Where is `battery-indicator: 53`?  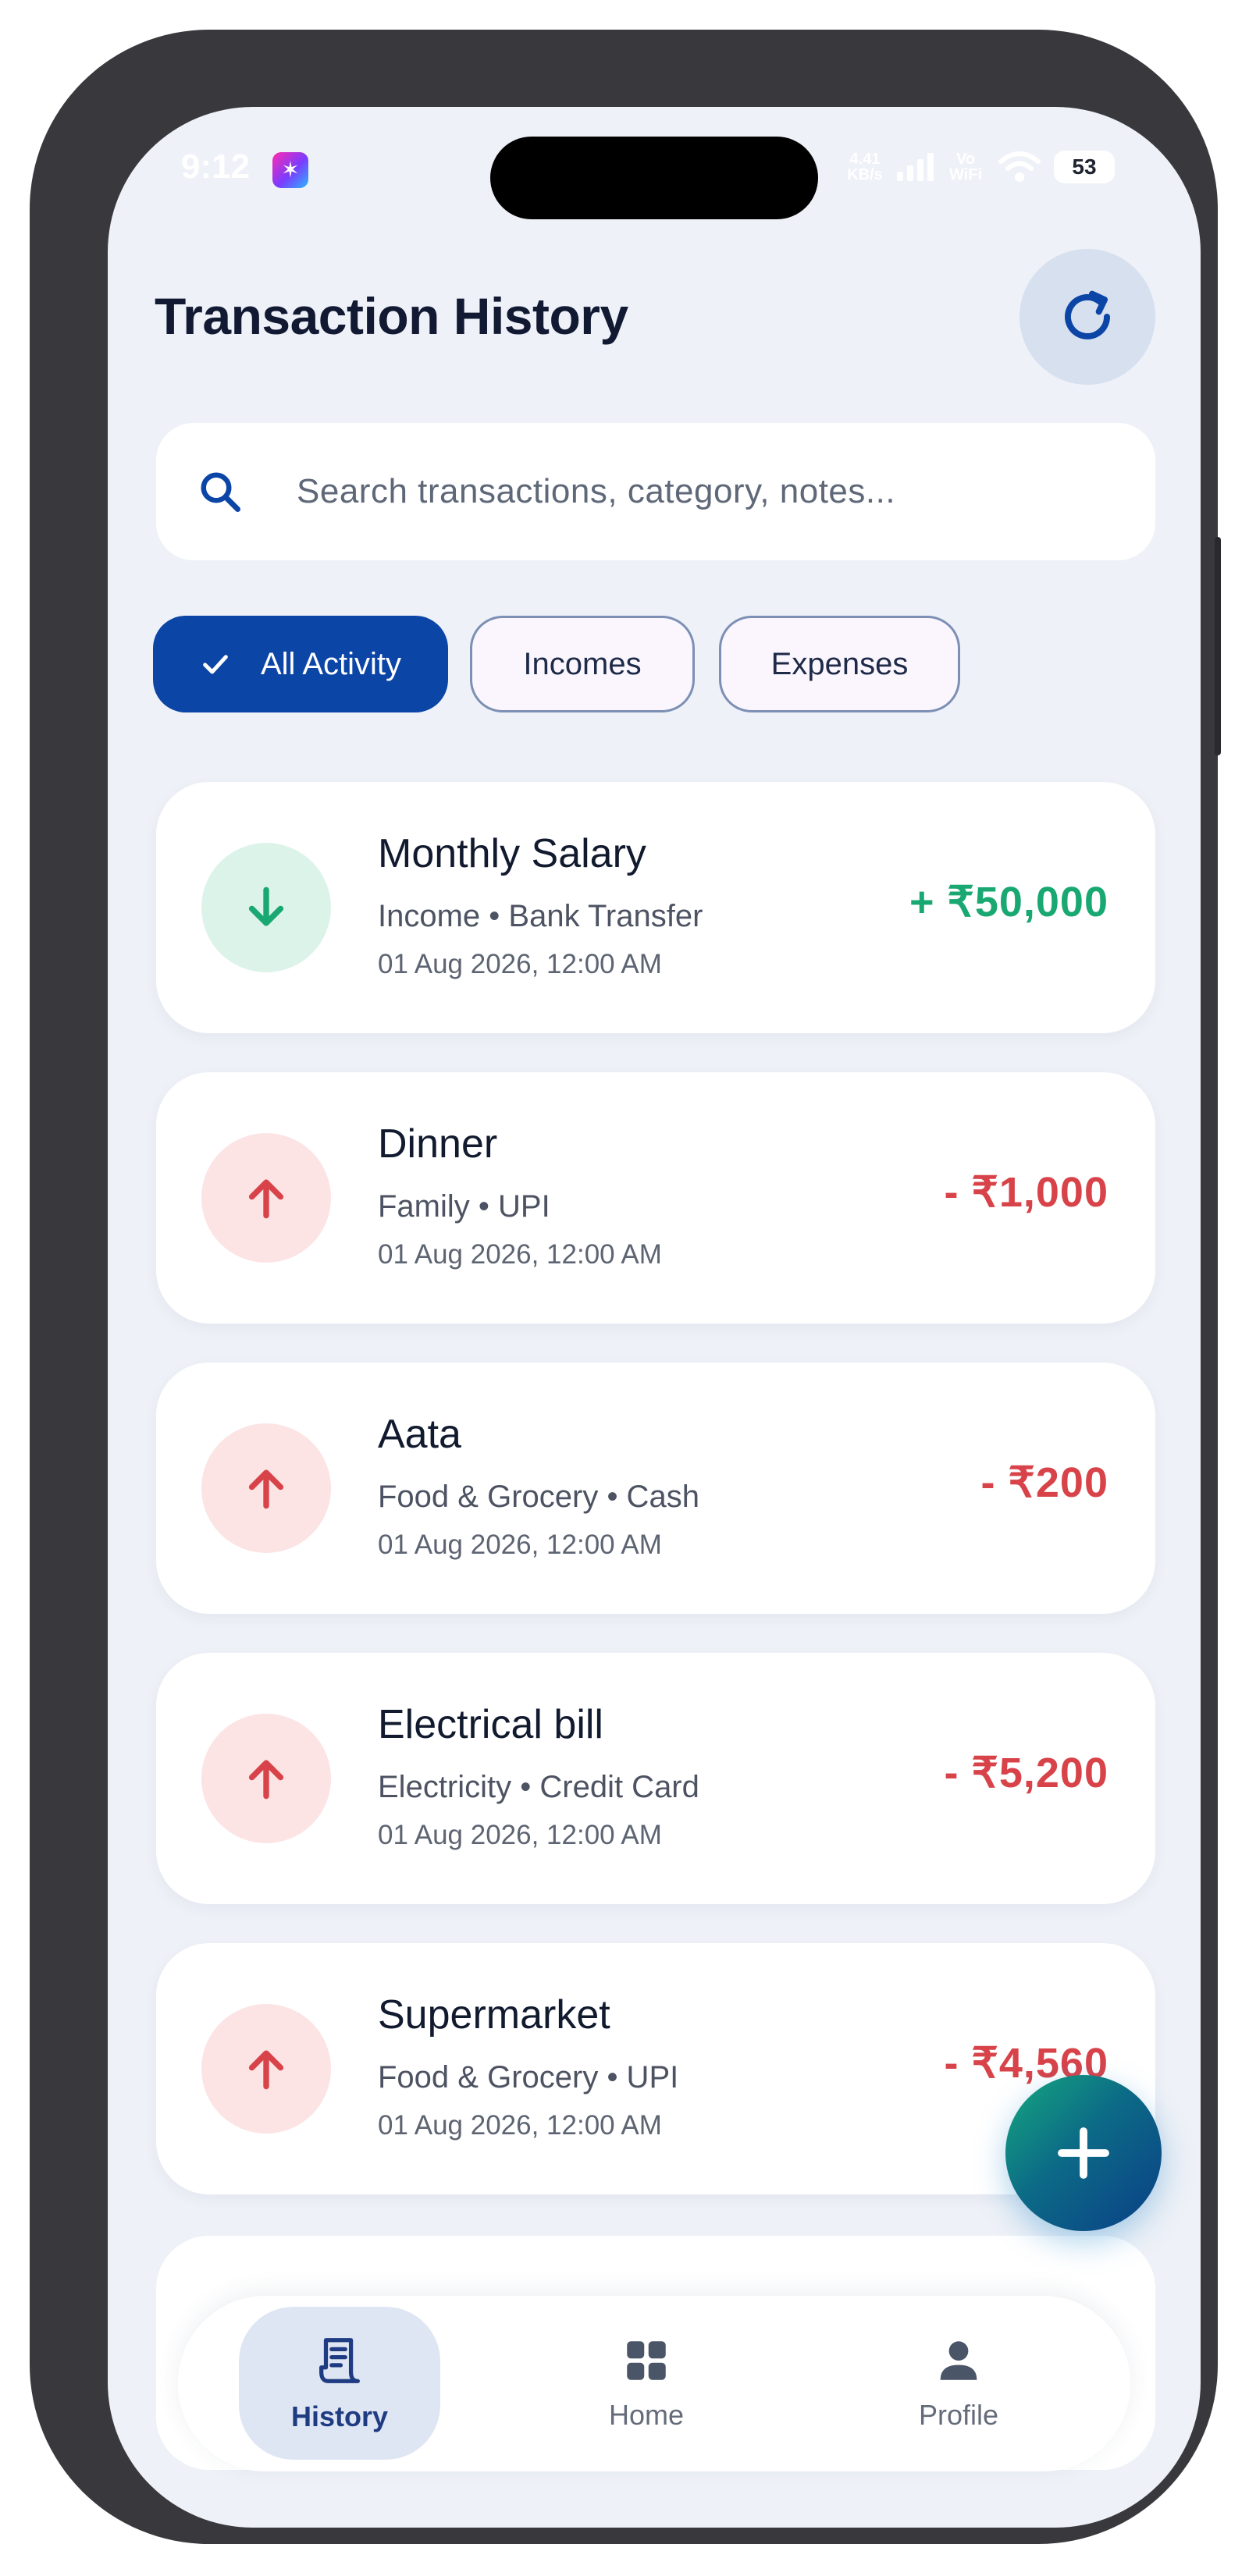
battery-indicator: 53 is located at coordinates (1084, 167).